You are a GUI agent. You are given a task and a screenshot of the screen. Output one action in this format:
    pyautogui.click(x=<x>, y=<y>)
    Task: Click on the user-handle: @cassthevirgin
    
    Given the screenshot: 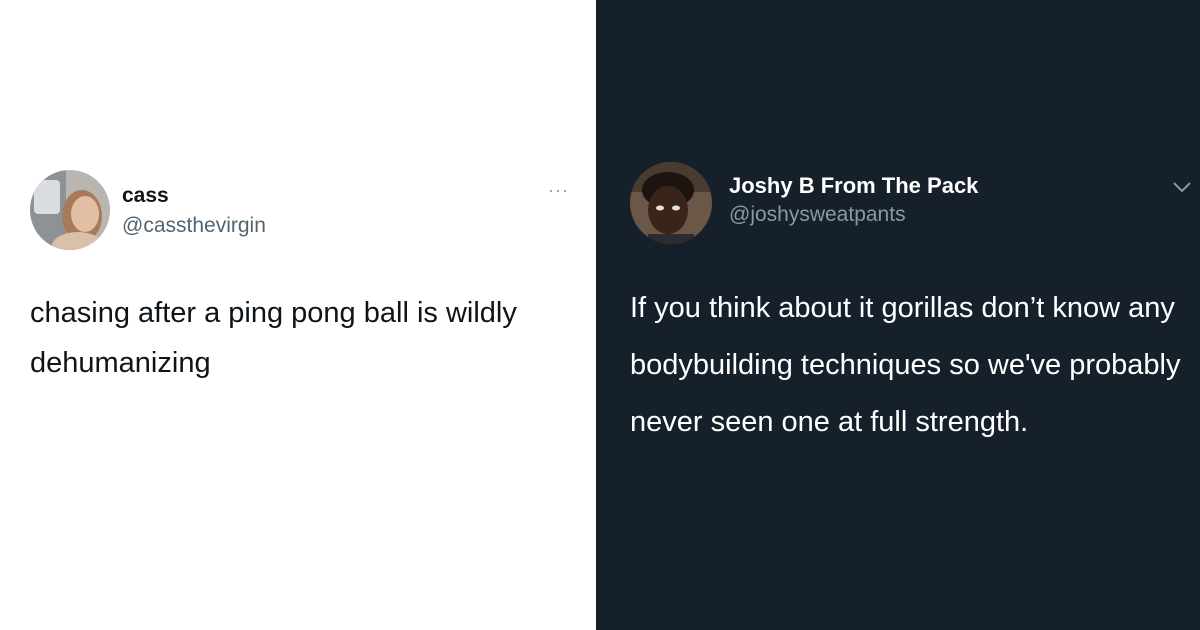 What is the action you would take?
    pyautogui.click(x=194, y=226)
    